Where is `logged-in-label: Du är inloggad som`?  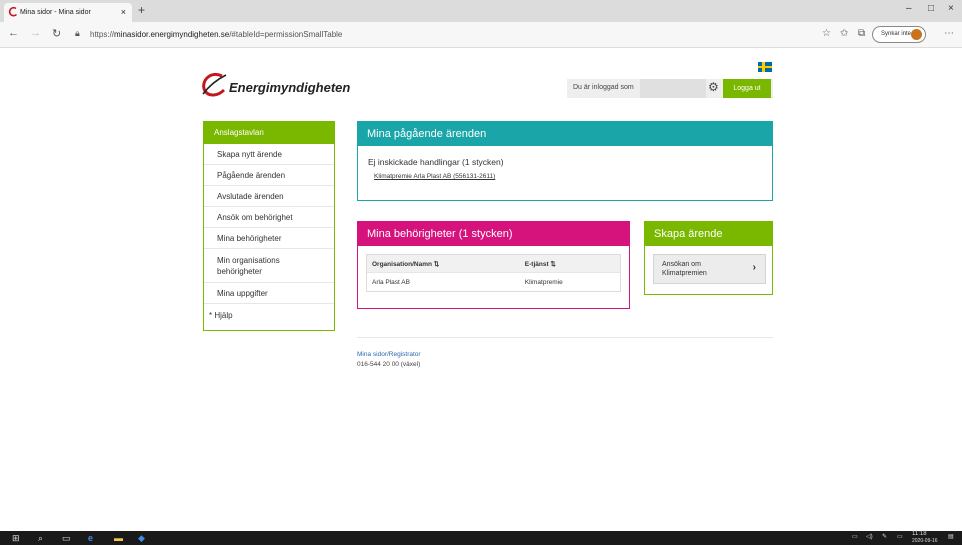 logged-in-label: Du är inloggad som is located at coordinates (603, 87).